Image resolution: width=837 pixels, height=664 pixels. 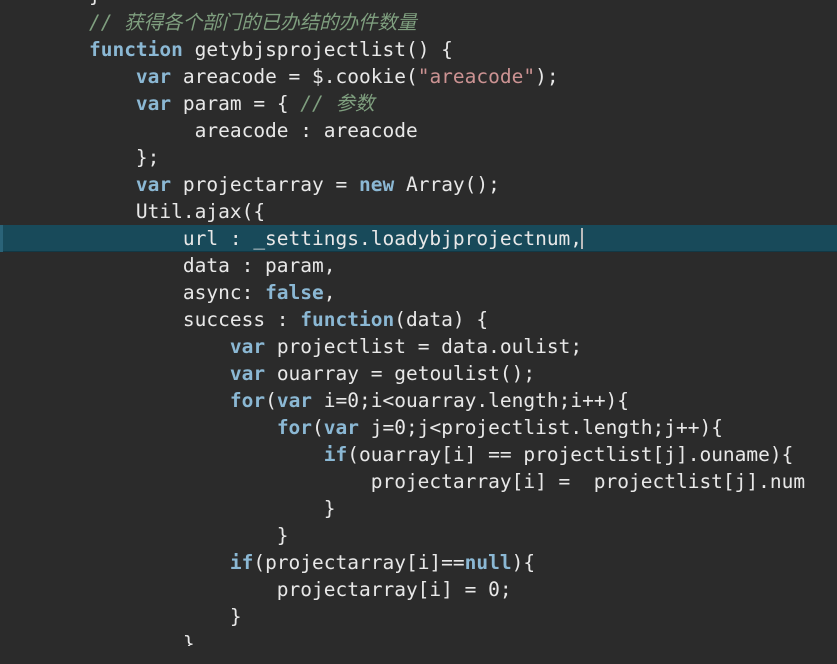 What do you see at coordinates (236, 103) in the screenshot?
I see `code-token-plain: param = {` at bounding box center [236, 103].